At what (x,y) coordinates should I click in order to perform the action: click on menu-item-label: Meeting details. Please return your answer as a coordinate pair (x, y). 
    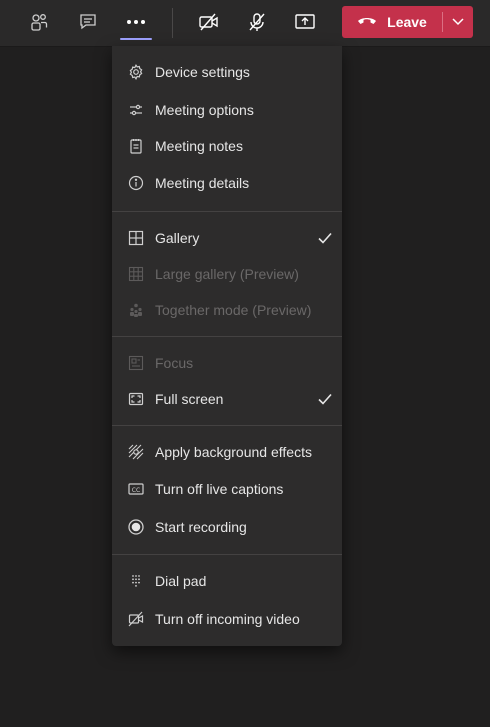
    Looking at the image, I should click on (202, 183).